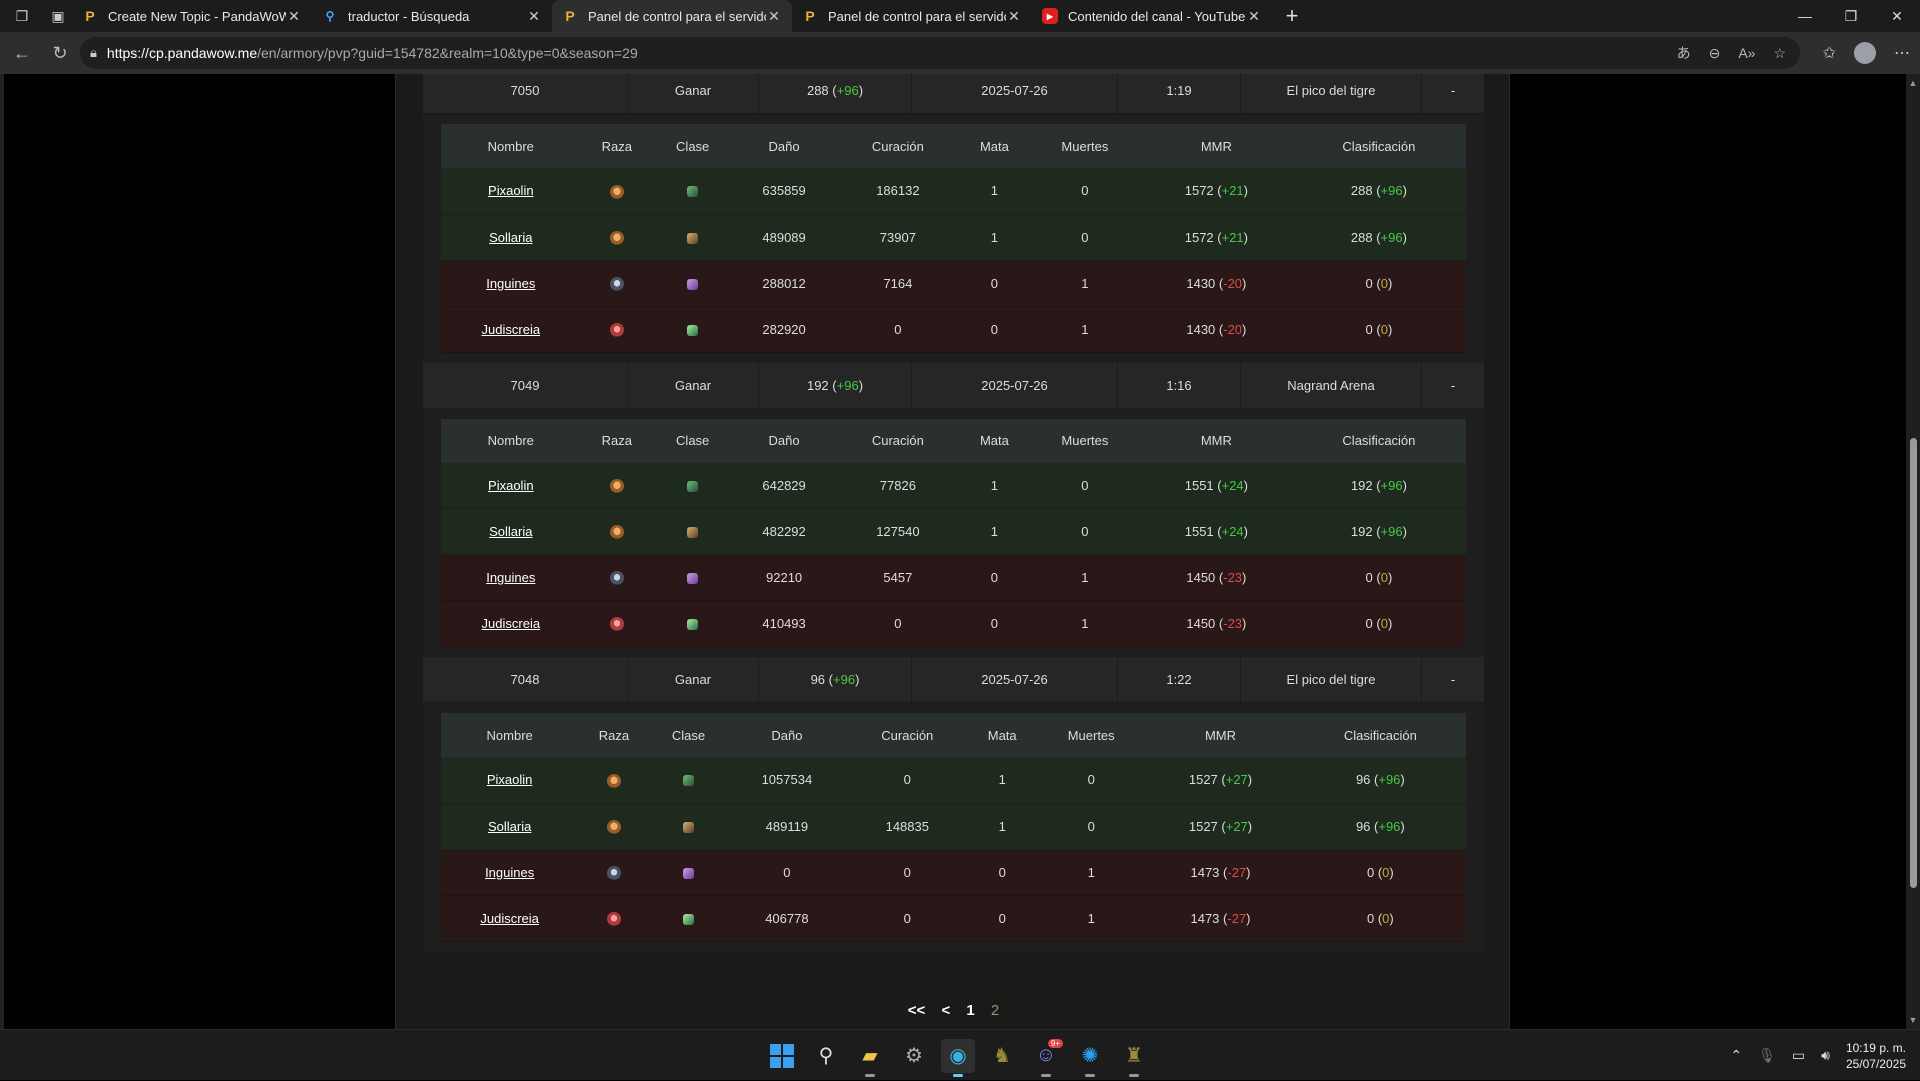  What do you see at coordinates (1779, 53) in the screenshot?
I see `favorite-star-icon: ☆` at bounding box center [1779, 53].